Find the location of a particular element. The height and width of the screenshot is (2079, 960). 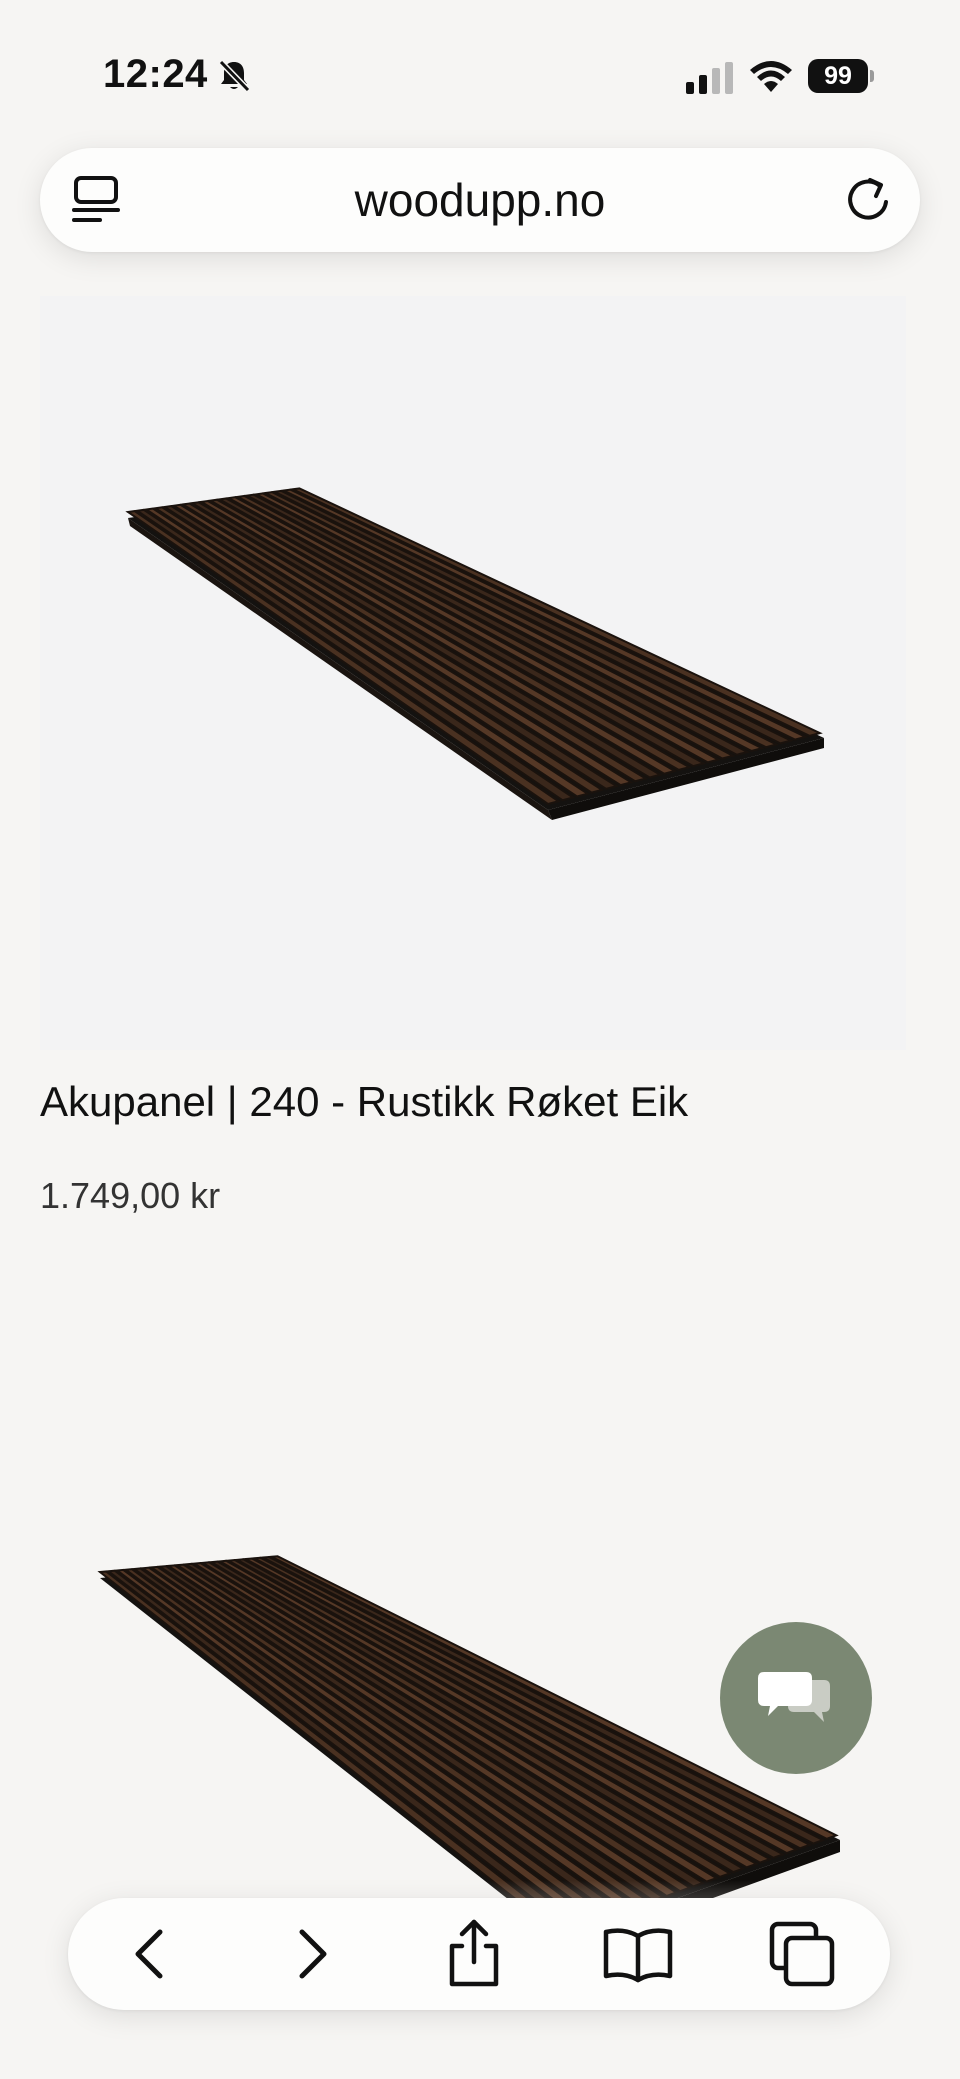

back-icon is located at coordinates (149, 1954).